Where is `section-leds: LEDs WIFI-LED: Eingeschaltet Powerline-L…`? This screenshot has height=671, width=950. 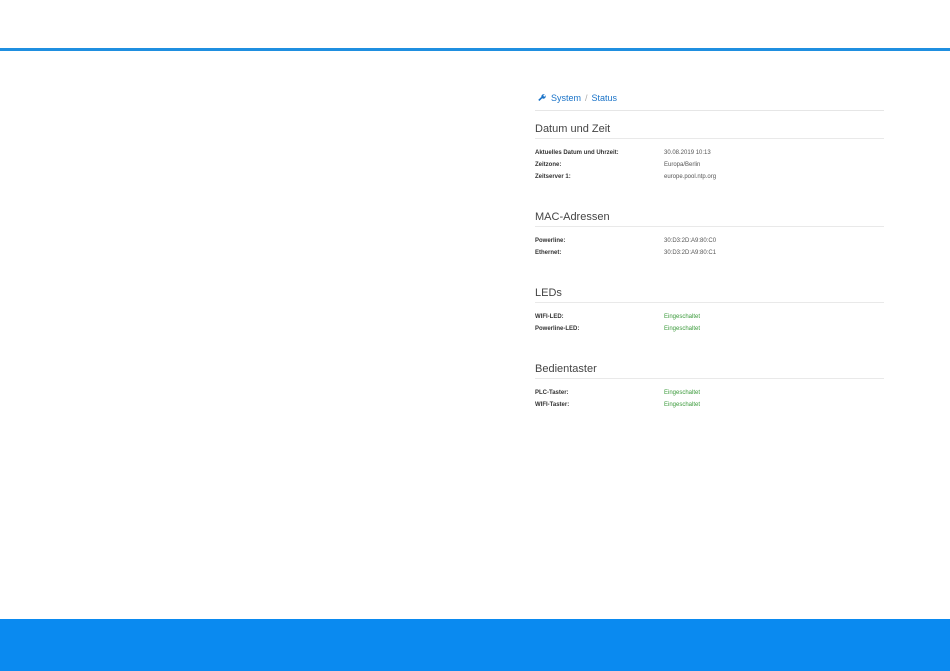
section-leds: LEDs WIFI-LED: Eingeschaltet Powerline-L… is located at coordinates (709, 311).